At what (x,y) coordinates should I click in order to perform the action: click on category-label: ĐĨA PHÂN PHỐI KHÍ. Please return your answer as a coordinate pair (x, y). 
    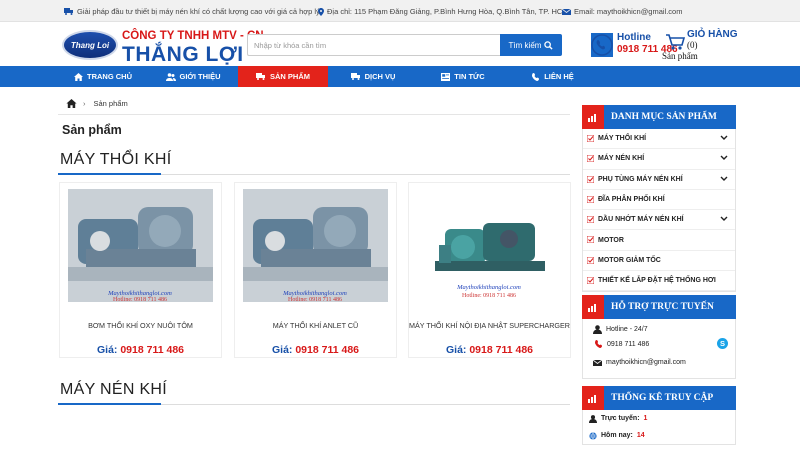
    Looking at the image, I should click on (631, 200).